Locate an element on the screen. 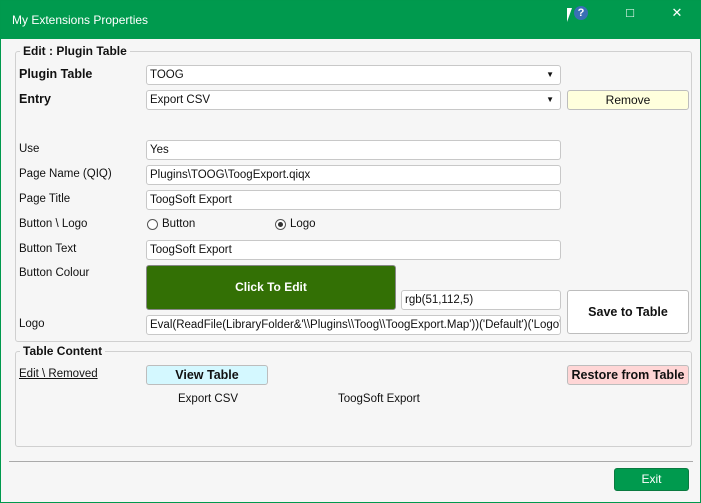 This screenshot has width=701, height=503. remove-button: Remove is located at coordinates (628, 100).